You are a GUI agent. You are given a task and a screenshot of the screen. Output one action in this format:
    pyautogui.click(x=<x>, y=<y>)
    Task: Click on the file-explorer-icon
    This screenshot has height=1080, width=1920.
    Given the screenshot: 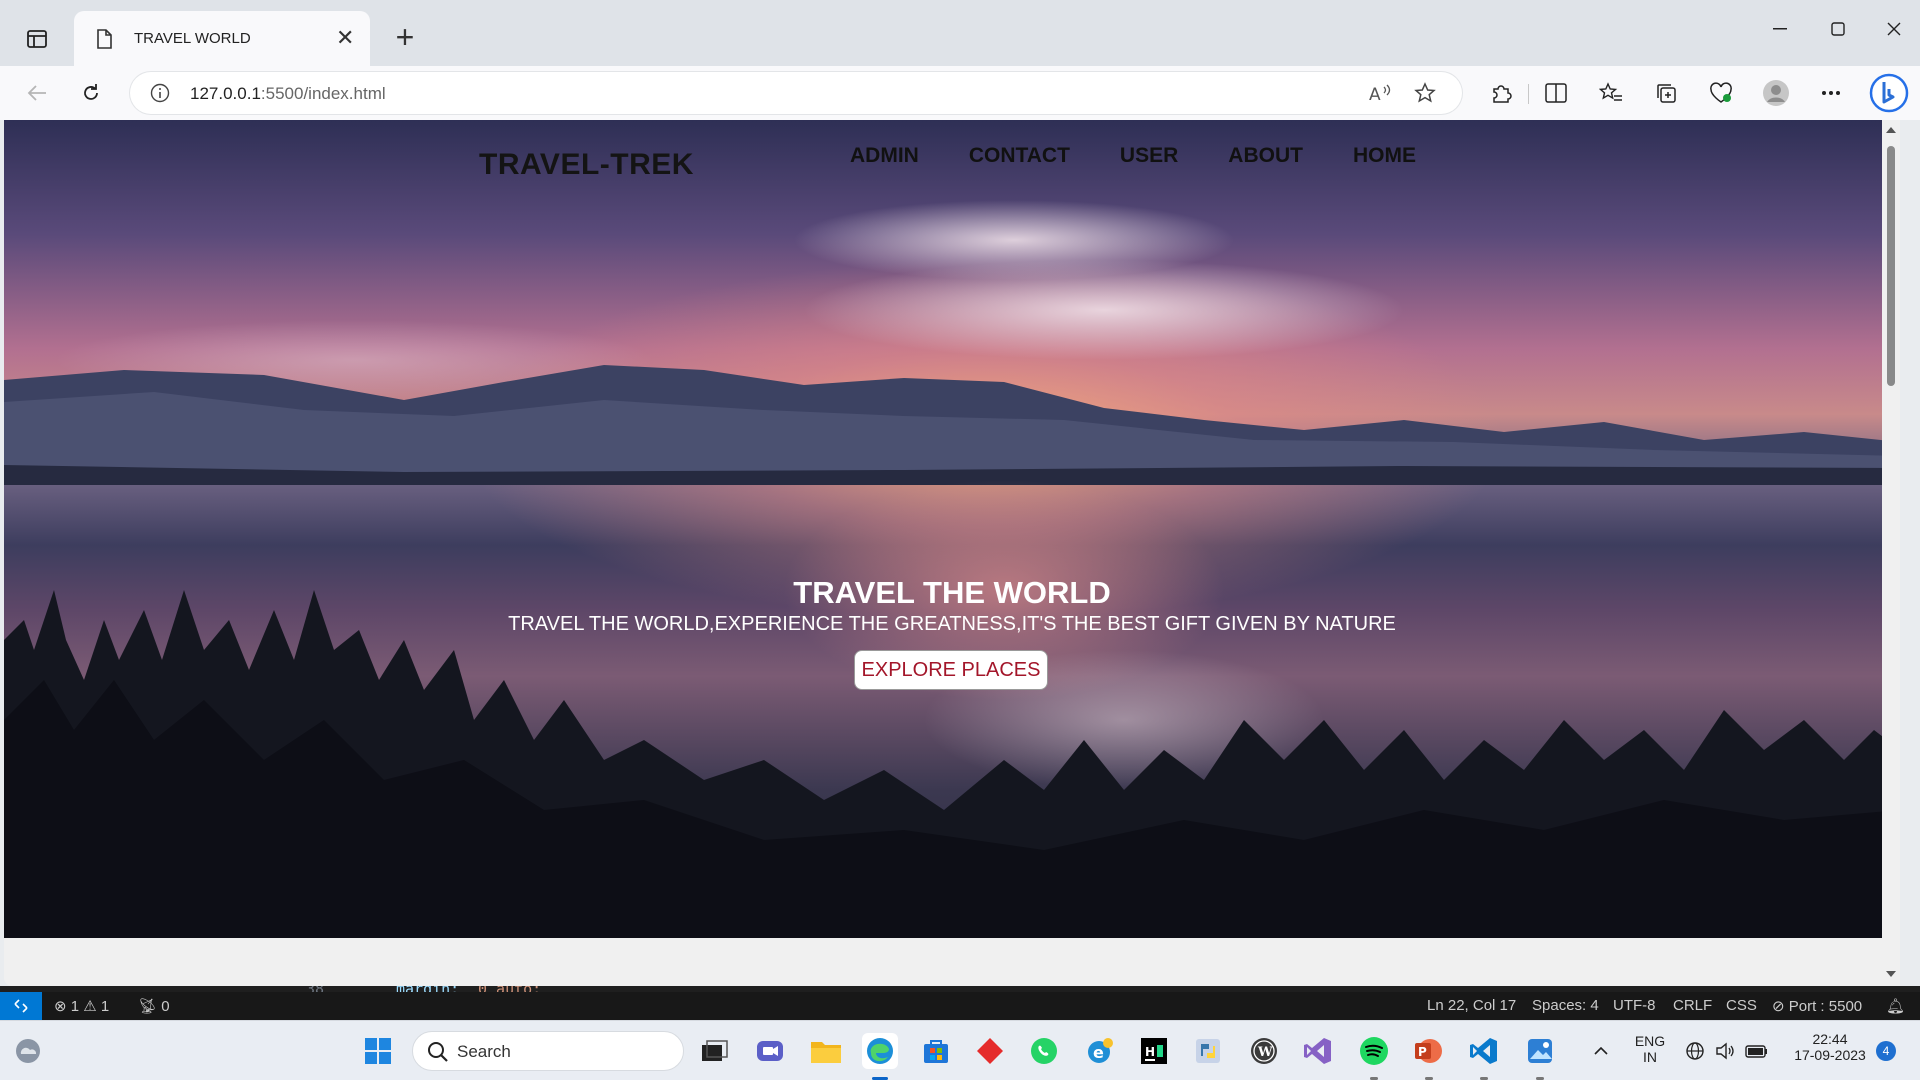 What is the action you would take?
    pyautogui.click(x=826, y=1051)
    